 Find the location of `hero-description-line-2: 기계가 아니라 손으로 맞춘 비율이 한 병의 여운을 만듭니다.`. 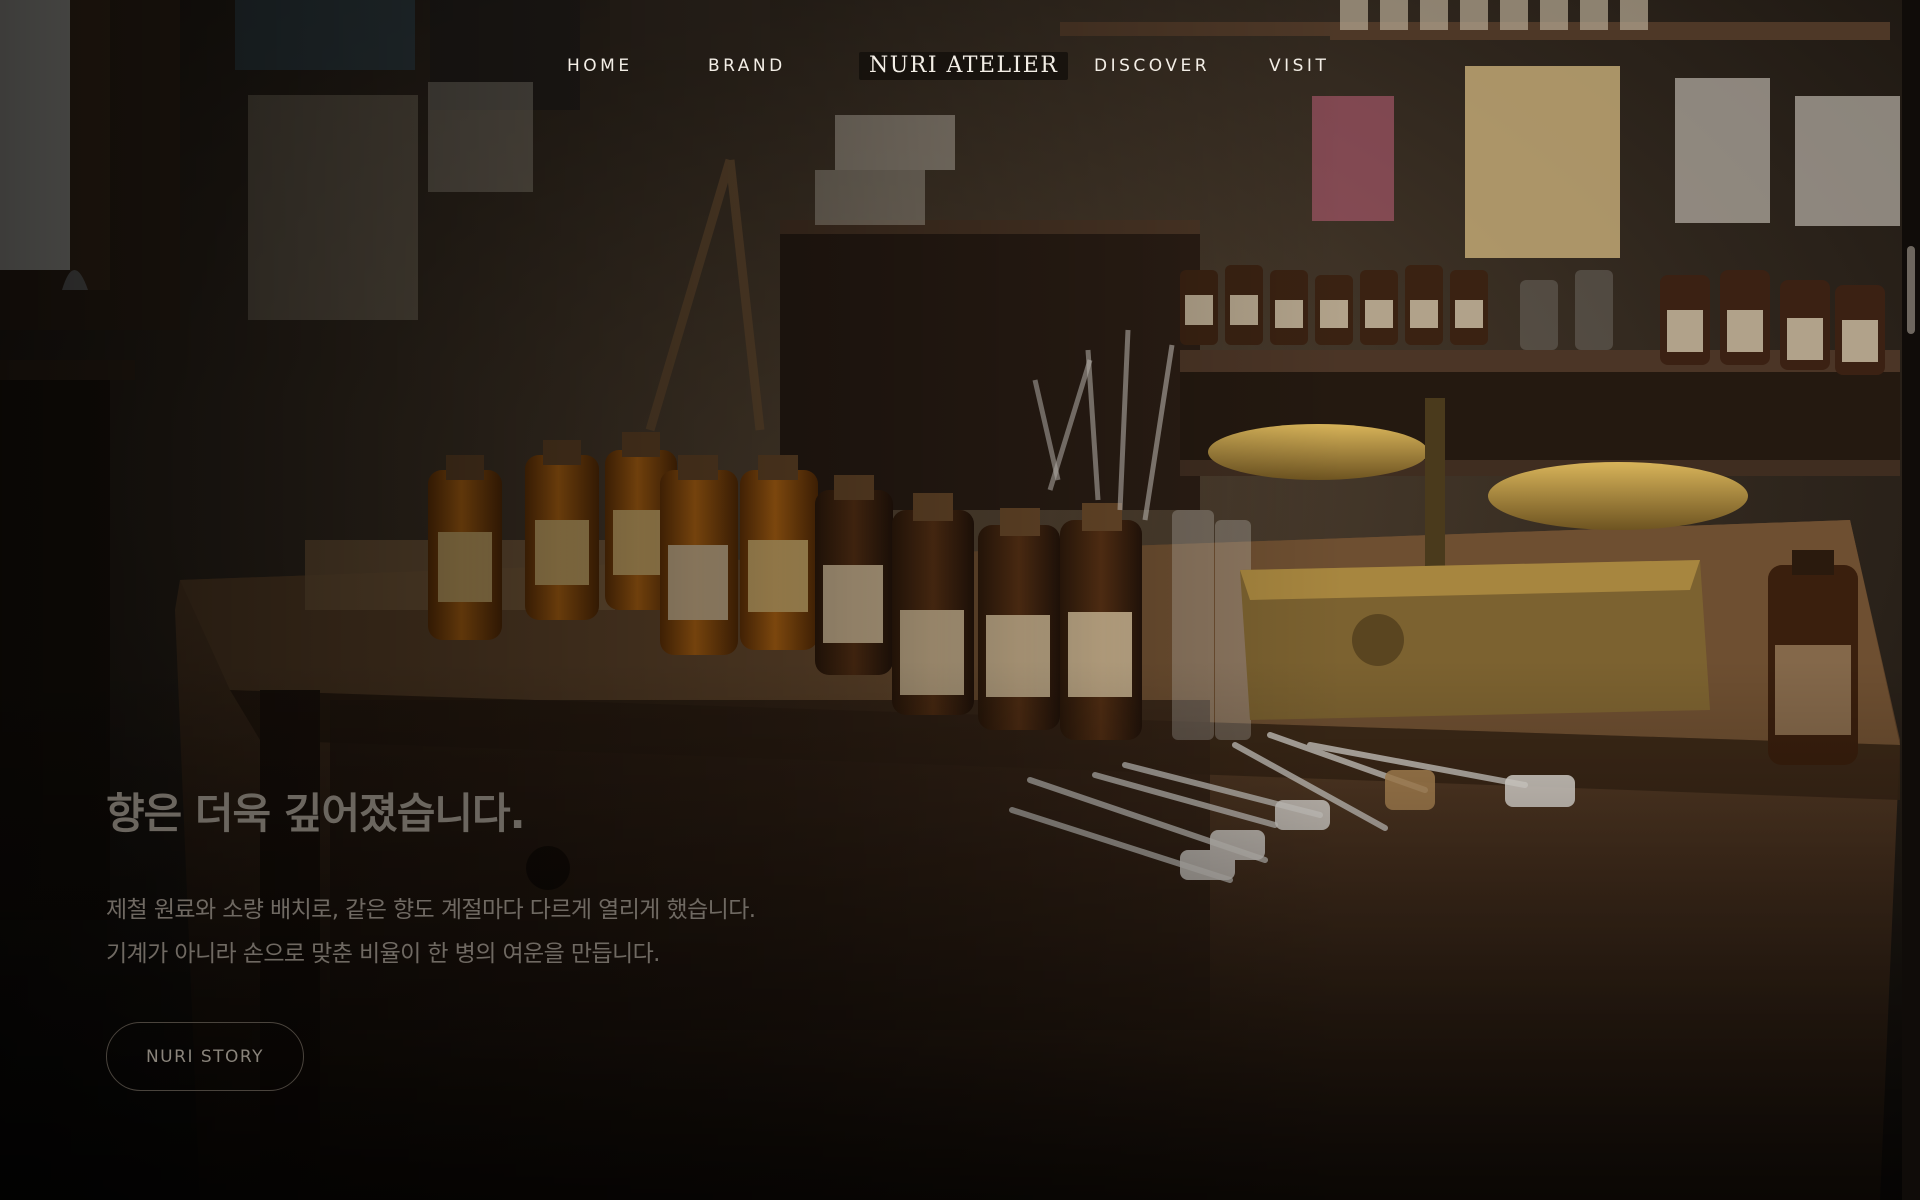

hero-description-line-2: 기계가 아니라 손으로 맞춘 비율이 한 병의 여운을 만듭니다. is located at coordinates (383, 954).